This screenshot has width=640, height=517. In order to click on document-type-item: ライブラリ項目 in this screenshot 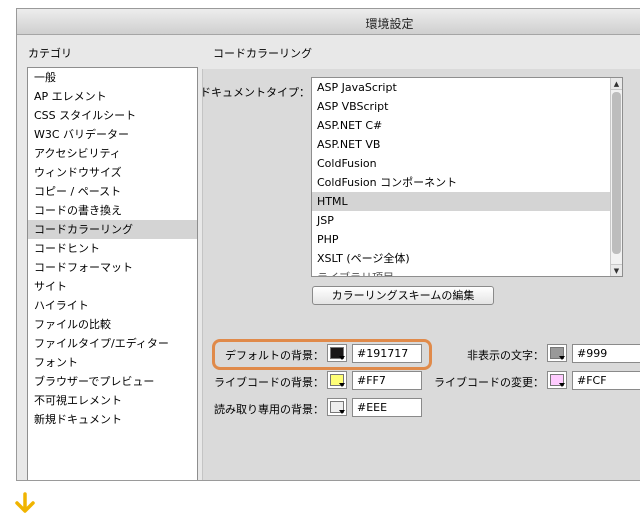, I will do `click(461, 272)`.